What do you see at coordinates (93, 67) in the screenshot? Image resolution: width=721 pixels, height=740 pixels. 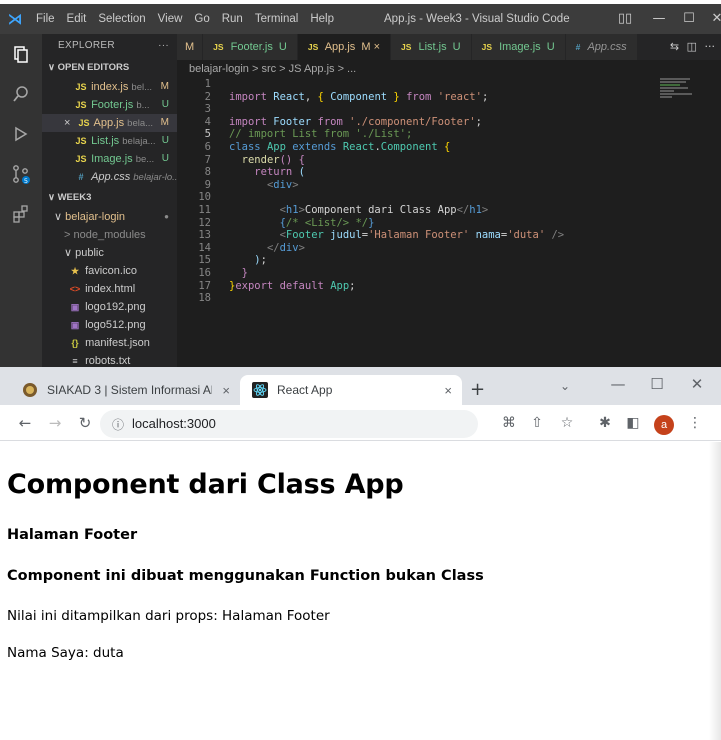 I see `open-editors-label: OPEN EDITORS` at bounding box center [93, 67].